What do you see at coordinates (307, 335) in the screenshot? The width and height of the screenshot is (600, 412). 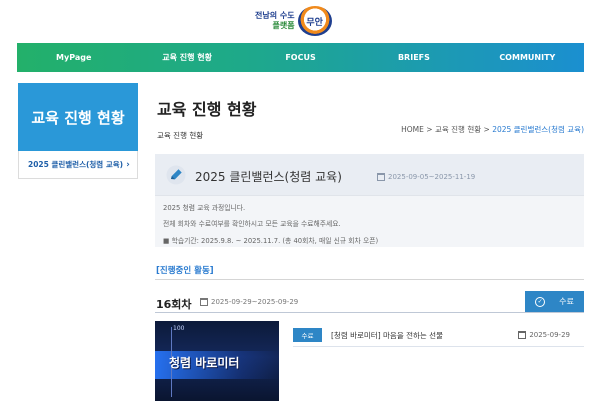 I see `lesson-status-badge: 수료` at bounding box center [307, 335].